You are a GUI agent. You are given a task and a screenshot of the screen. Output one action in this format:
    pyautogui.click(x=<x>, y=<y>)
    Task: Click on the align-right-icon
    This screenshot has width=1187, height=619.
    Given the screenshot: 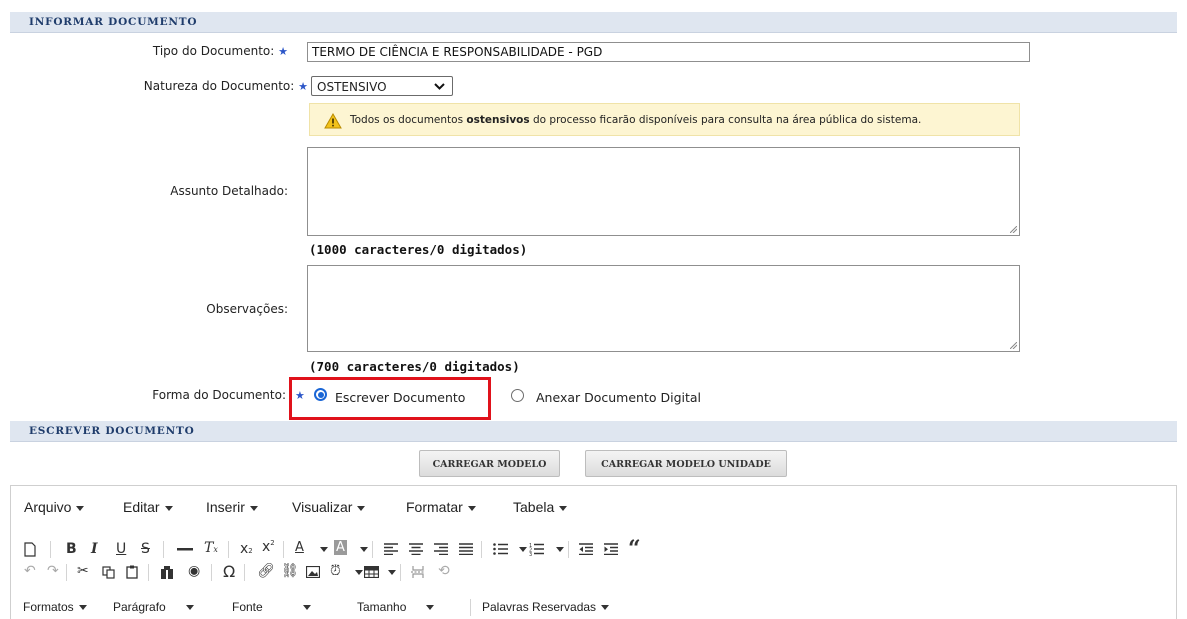 What is the action you would take?
    pyautogui.click(x=441, y=549)
    